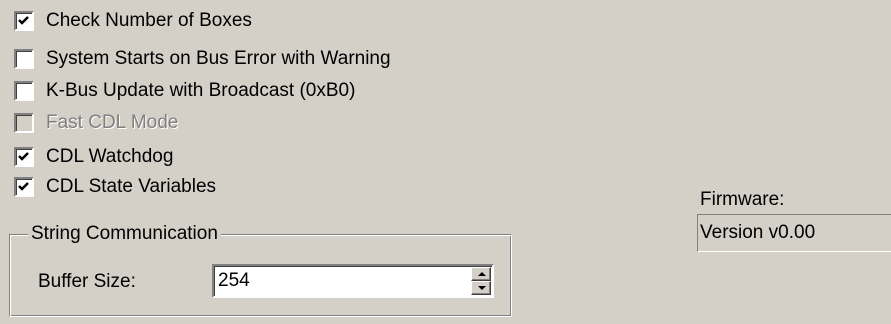 The height and width of the screenshot is (324, 891). What do you see at coordinates (149, 20) in the screenshot?
I see `check-number-of-boxes-label: Check Number of Boxes` at bounding box center [149, 20].